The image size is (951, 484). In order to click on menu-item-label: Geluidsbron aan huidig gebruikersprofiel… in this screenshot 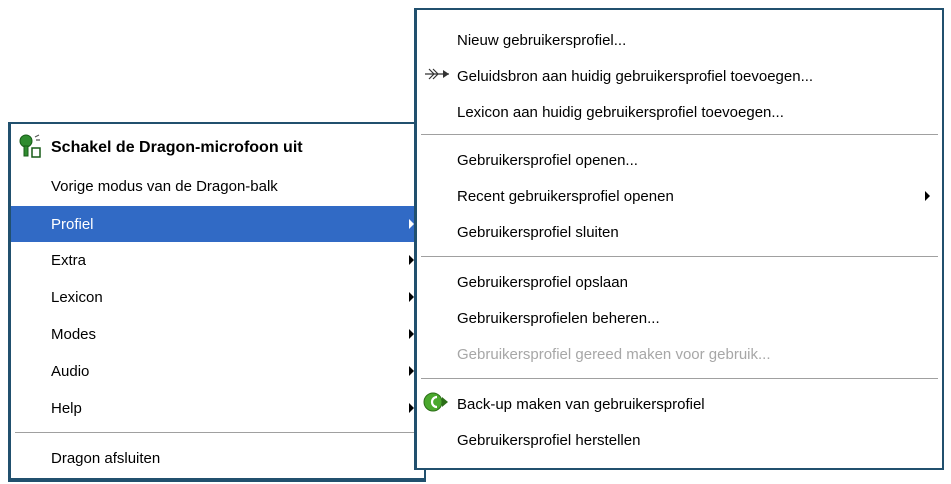, I will do `click(635, 76)`.